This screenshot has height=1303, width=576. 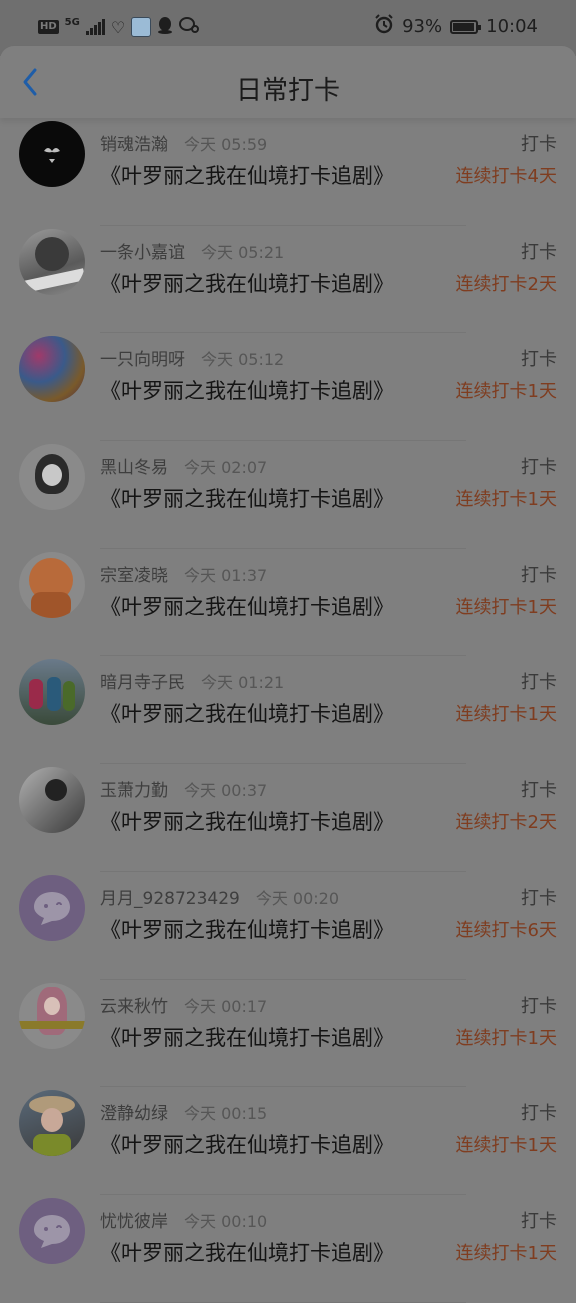 I want to click on list-item: 宗室凌晓 今天 01:37 《叶罗丽之我在仙境打卡追剧》 打卡连续打卡1天, so click(x=288, y=603).